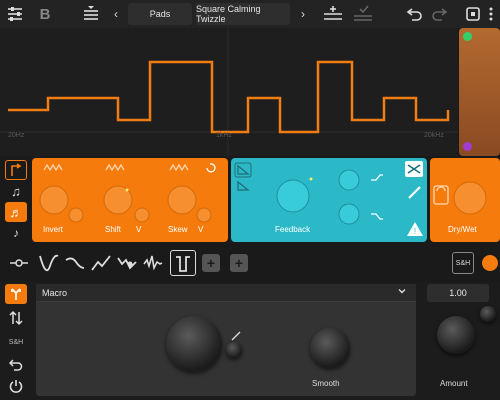 The height and width of the screenshot is (400, 500). I want to click on xy-pad, so click(479, 92).